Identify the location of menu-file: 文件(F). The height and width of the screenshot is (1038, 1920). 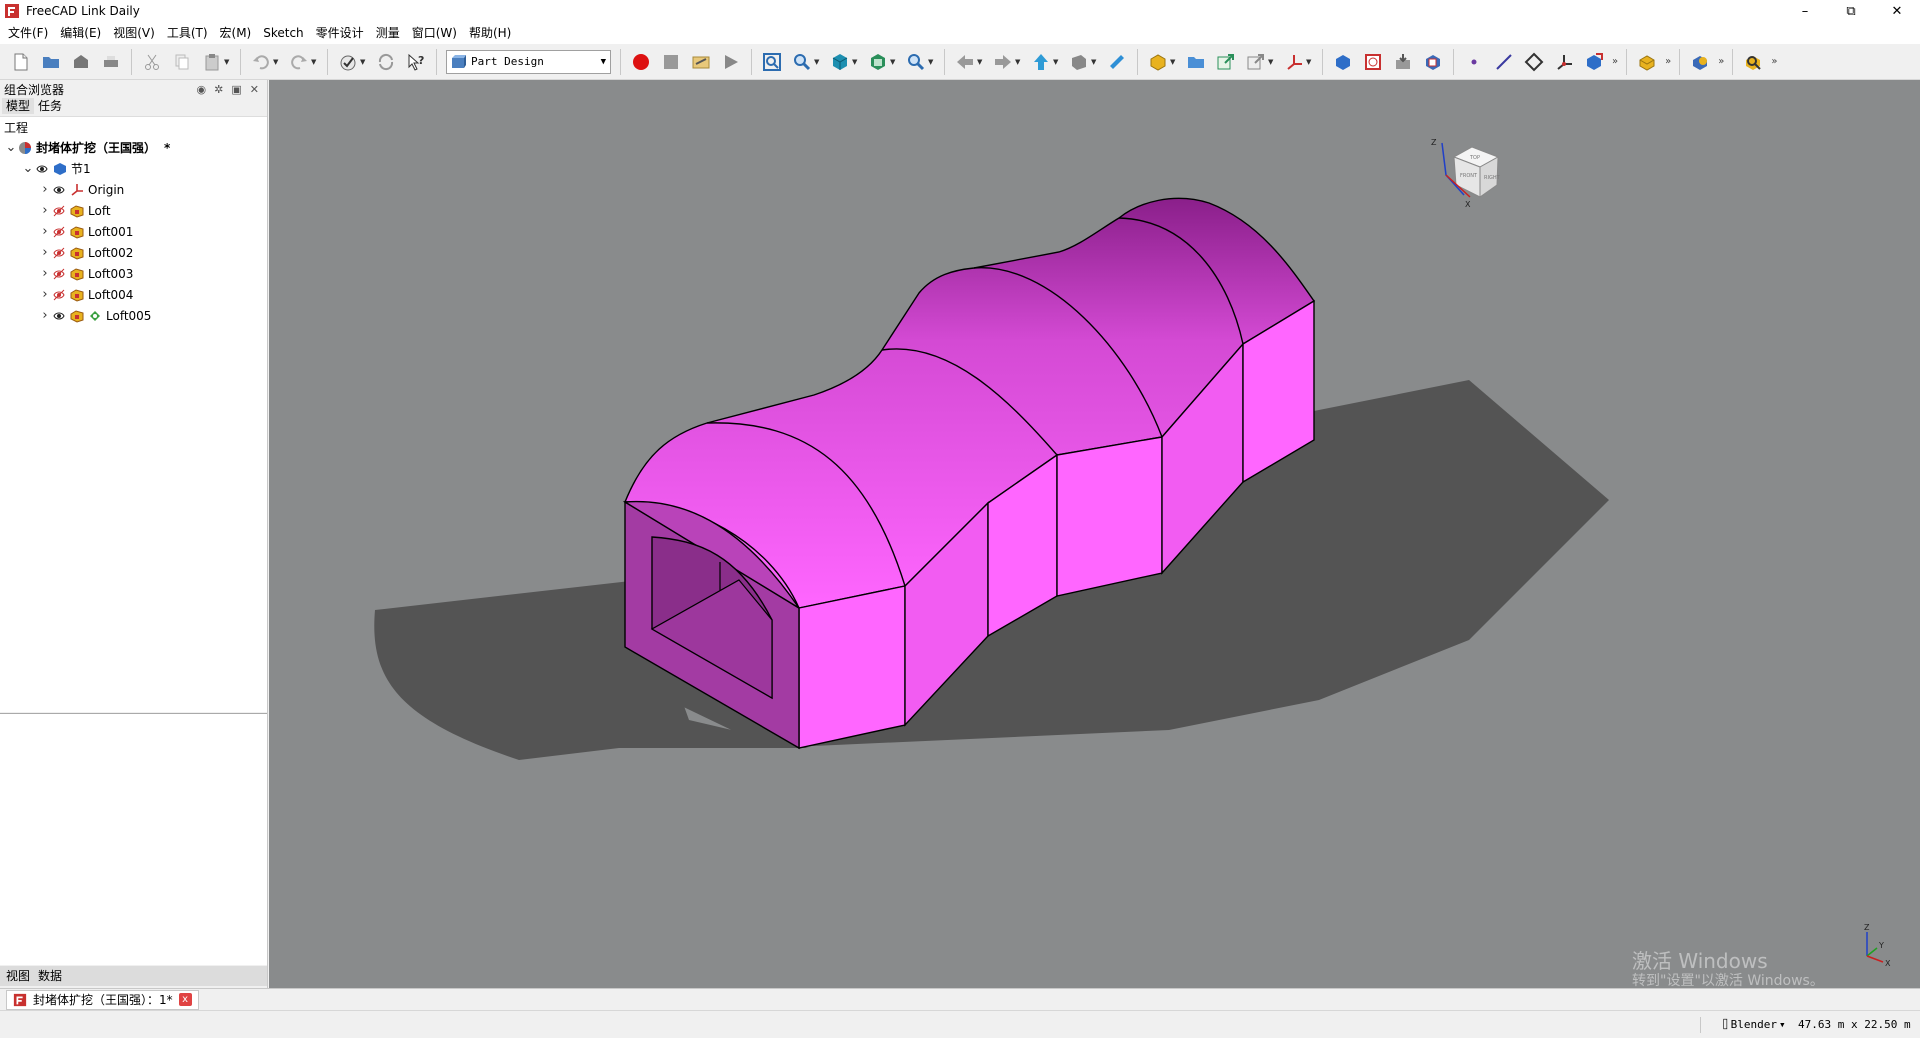
(28, 33).